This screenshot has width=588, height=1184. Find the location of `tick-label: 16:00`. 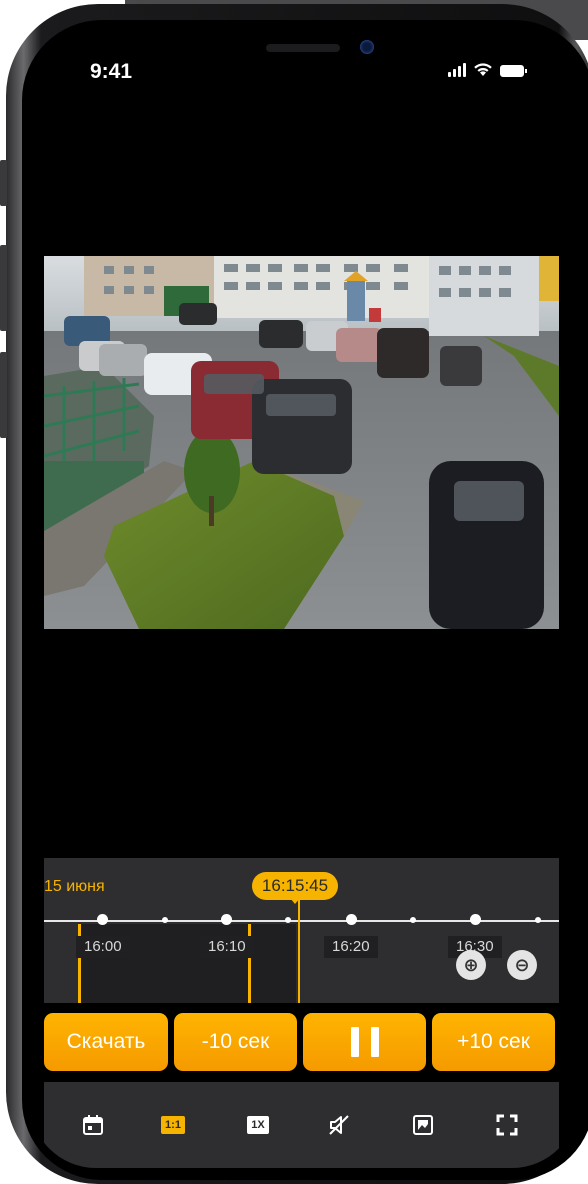

tick-label: 16:00 is located at coordinates (103, 947).